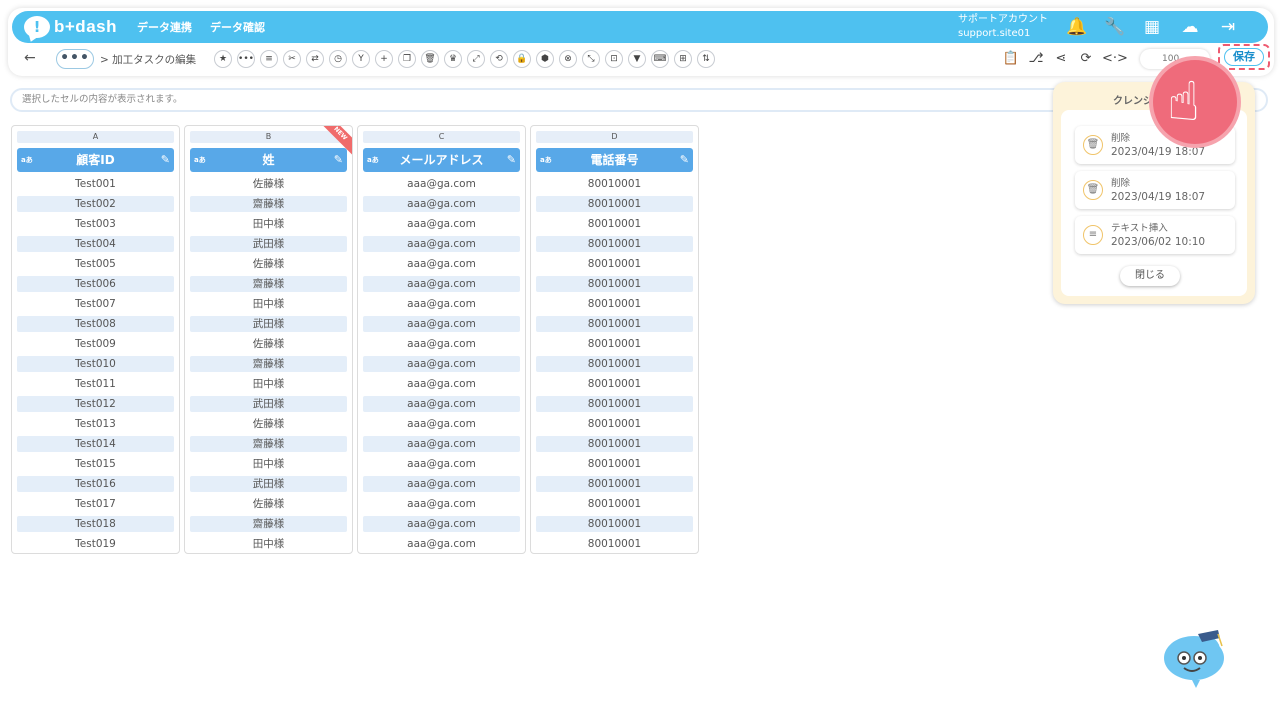 The width and height of the screenshot is (1280, 720). What do you see at coordinates (614, 160) in the screenshot?
I see `column-header: aあ 電話番号 ✎` at bounding box center [614, 160].